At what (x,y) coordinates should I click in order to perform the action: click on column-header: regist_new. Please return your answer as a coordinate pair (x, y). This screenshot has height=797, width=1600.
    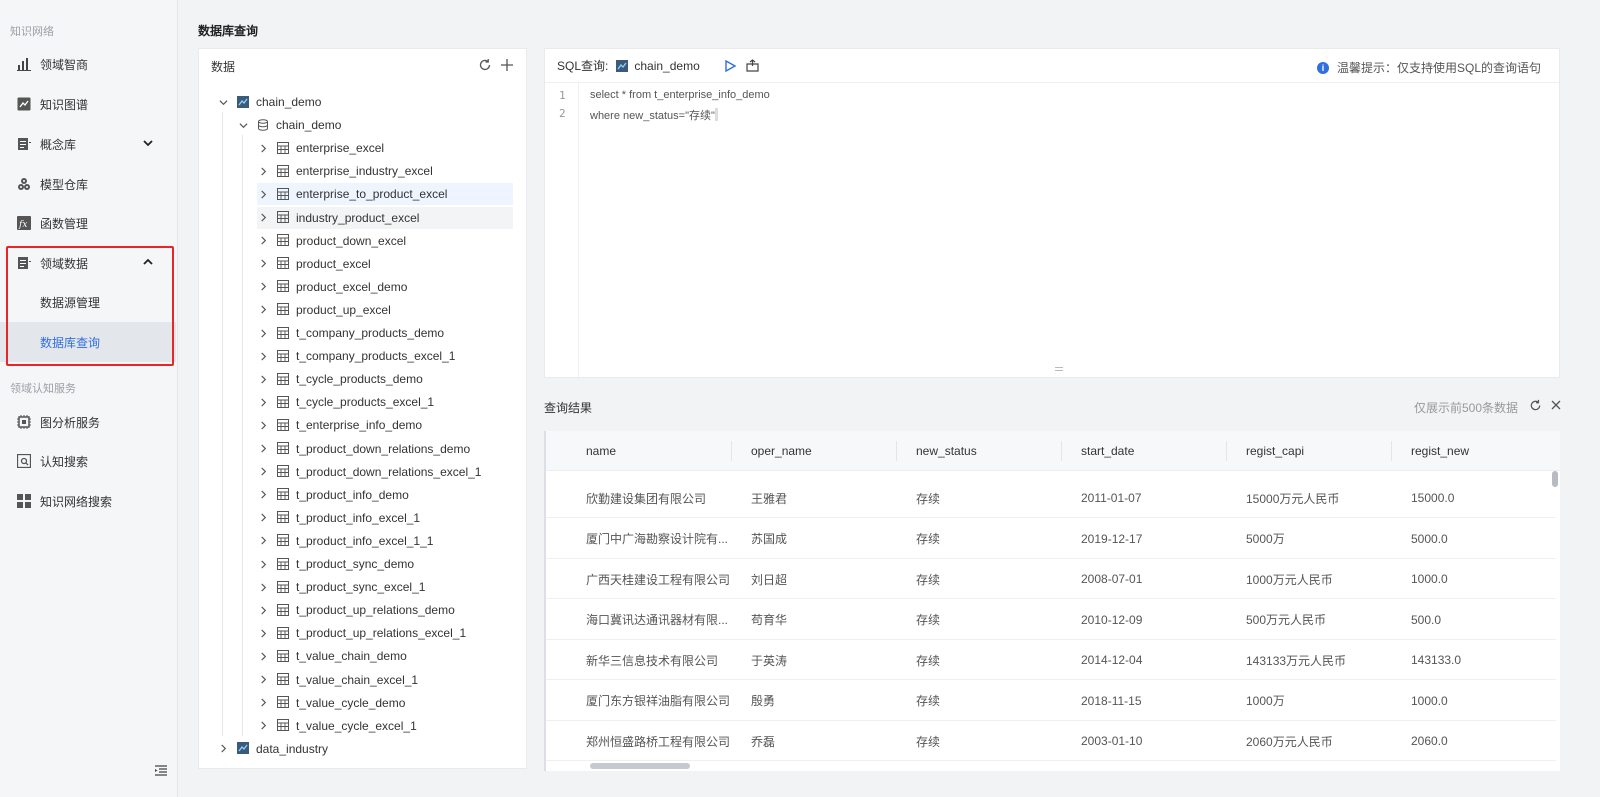
    Looking at the image, I should click on (1440, 451).